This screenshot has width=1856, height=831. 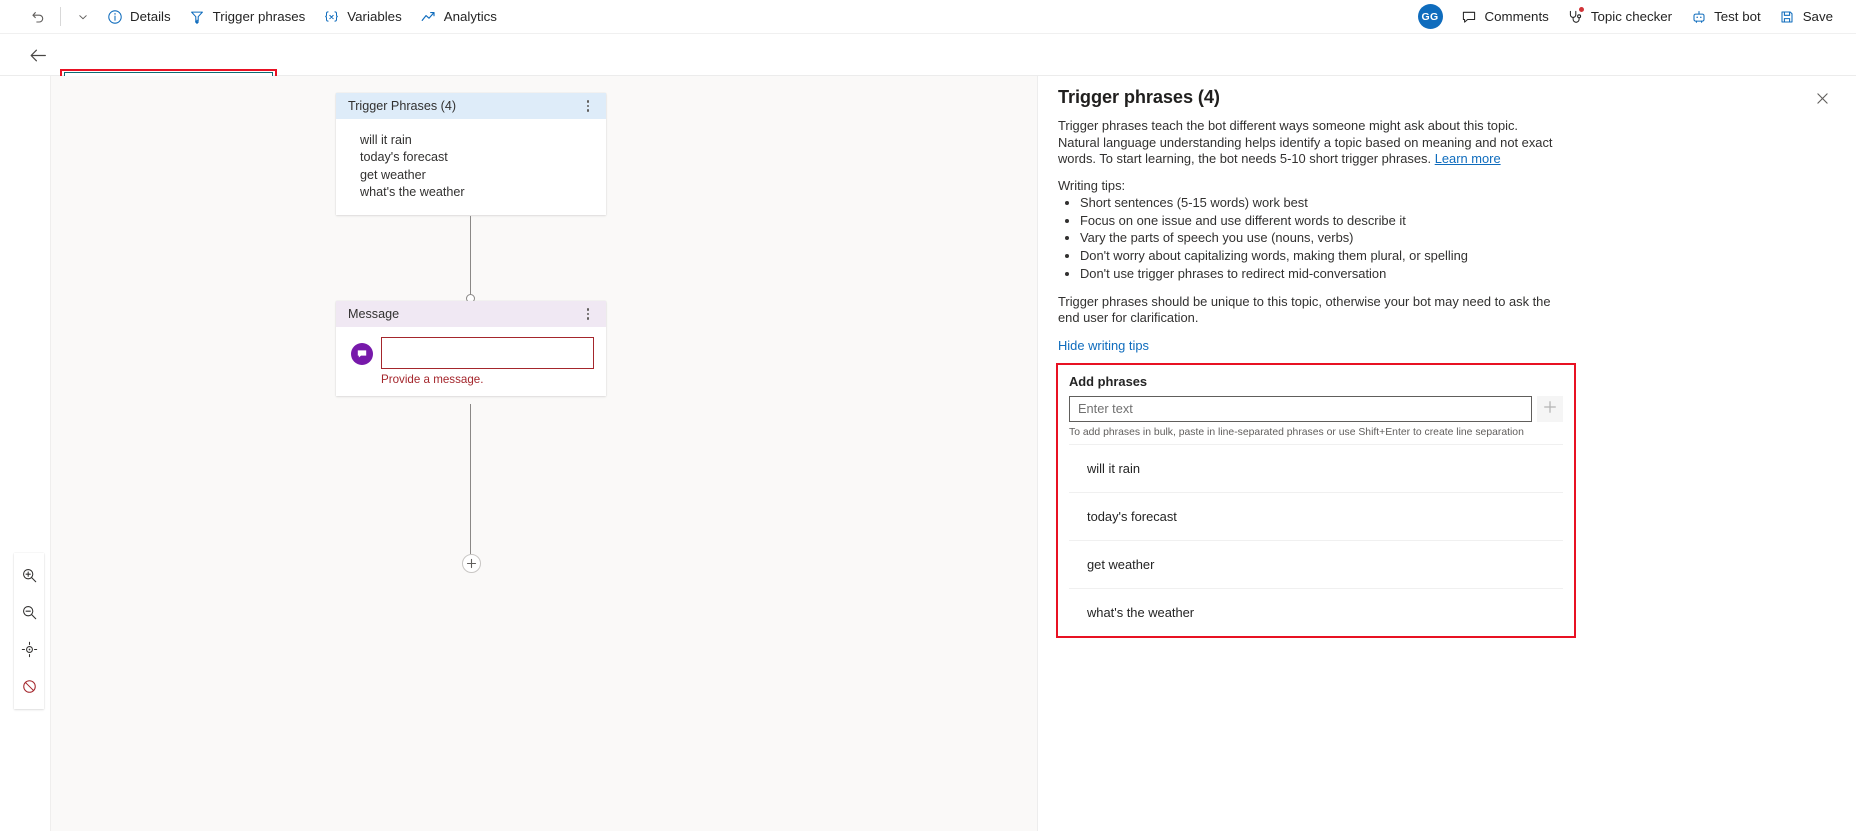 I want to click on details-label: Details, so click(x=150, y=16).